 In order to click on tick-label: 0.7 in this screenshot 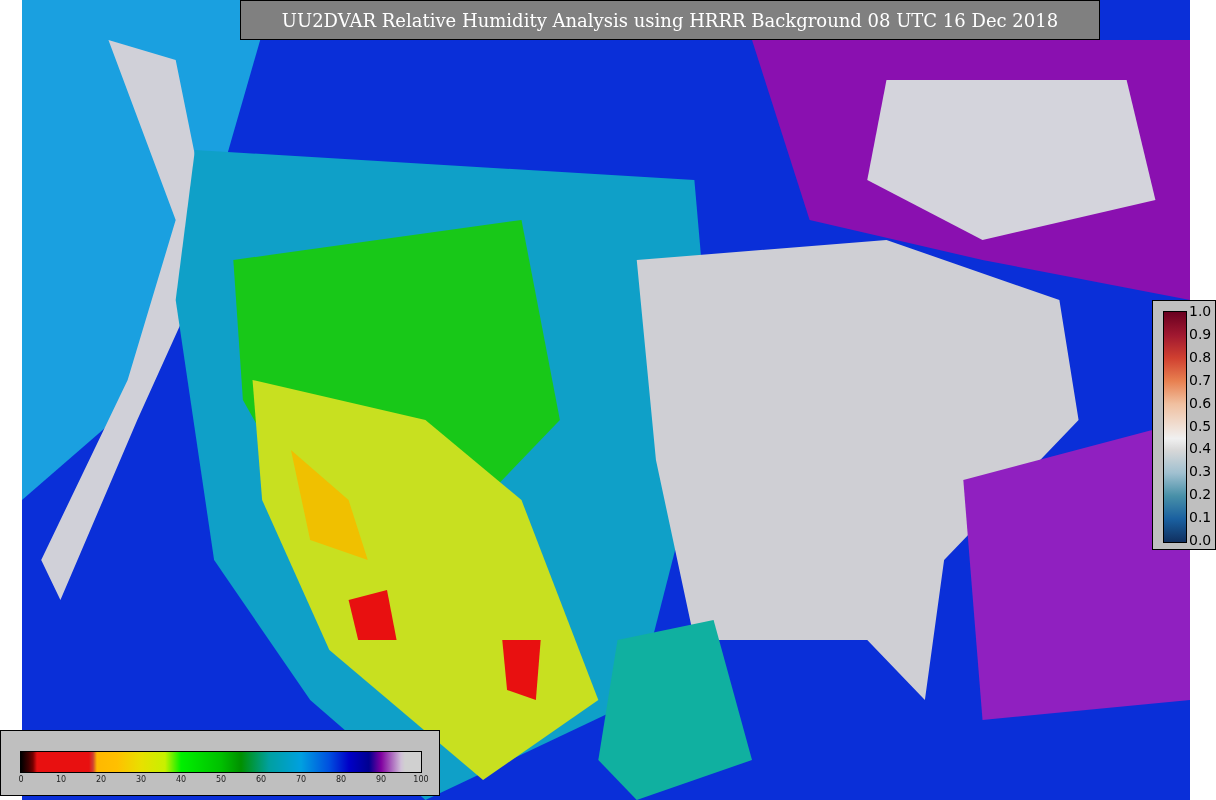, I will do `click(1200, 379)`.